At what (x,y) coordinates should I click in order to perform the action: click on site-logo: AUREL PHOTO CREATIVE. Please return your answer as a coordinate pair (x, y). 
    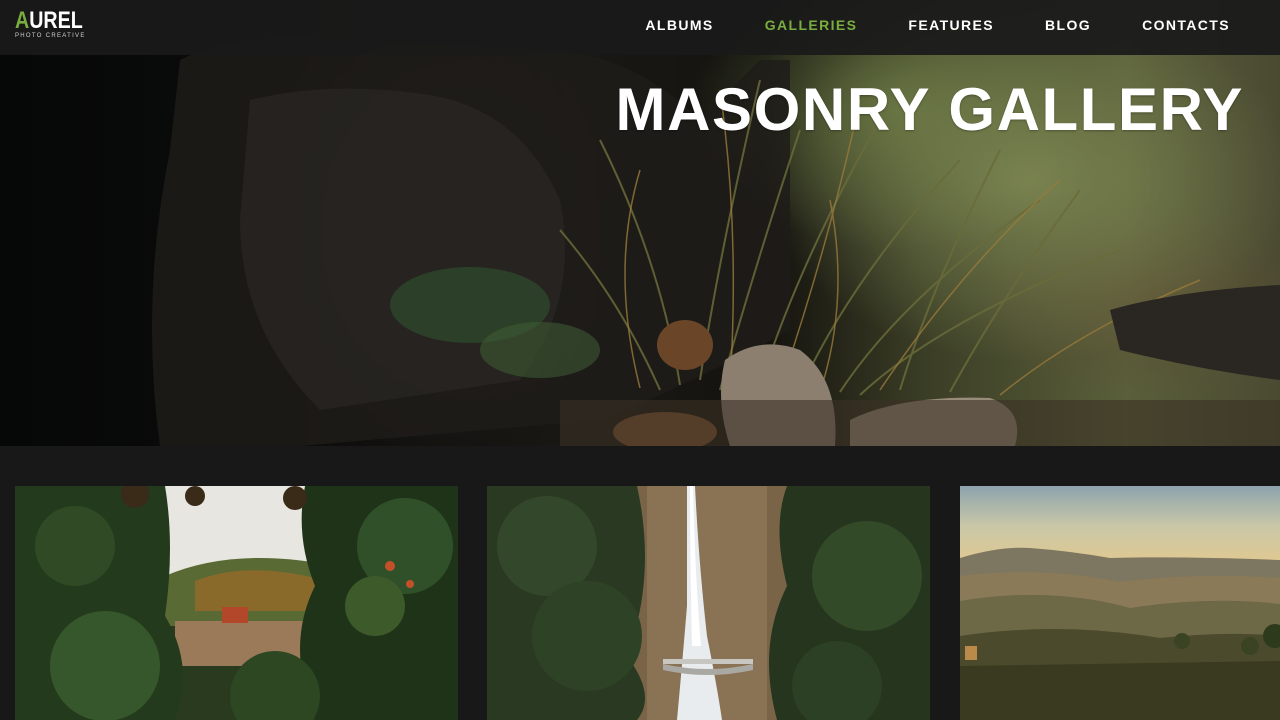
    Looking at the image, I should click on (56, 24).